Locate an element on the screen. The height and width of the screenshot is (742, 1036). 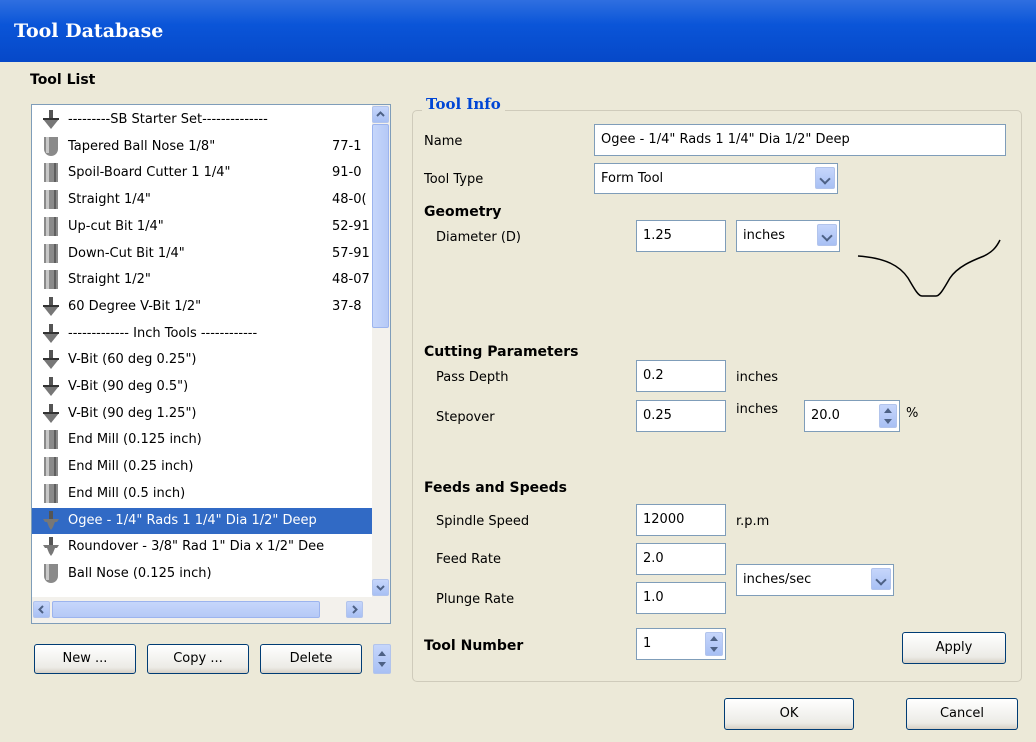
list-item: ------------- Inch Tools ------------ is located at coordinates (202, 334).